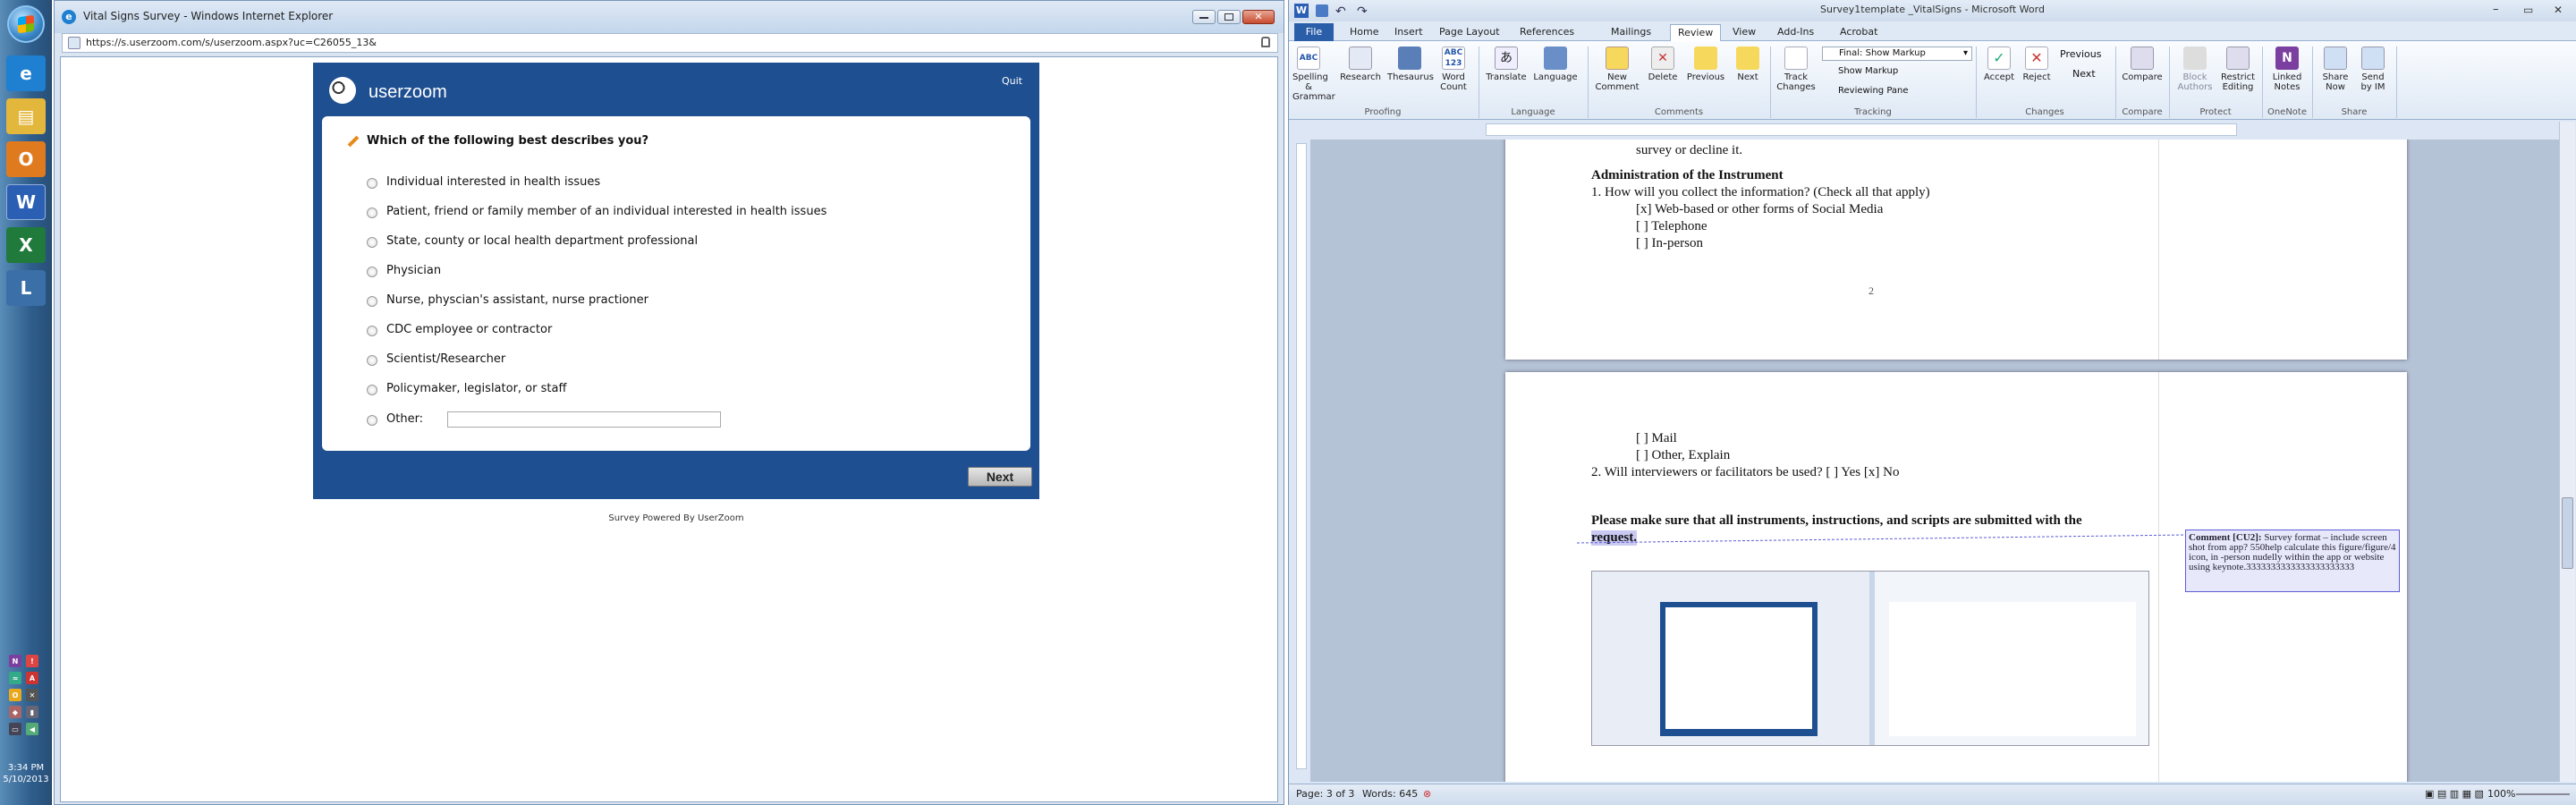  What do you see at coordinates (1747, 58) in the screenshot?
I see `next-comment-icon` at bounding box center [1747, 58].